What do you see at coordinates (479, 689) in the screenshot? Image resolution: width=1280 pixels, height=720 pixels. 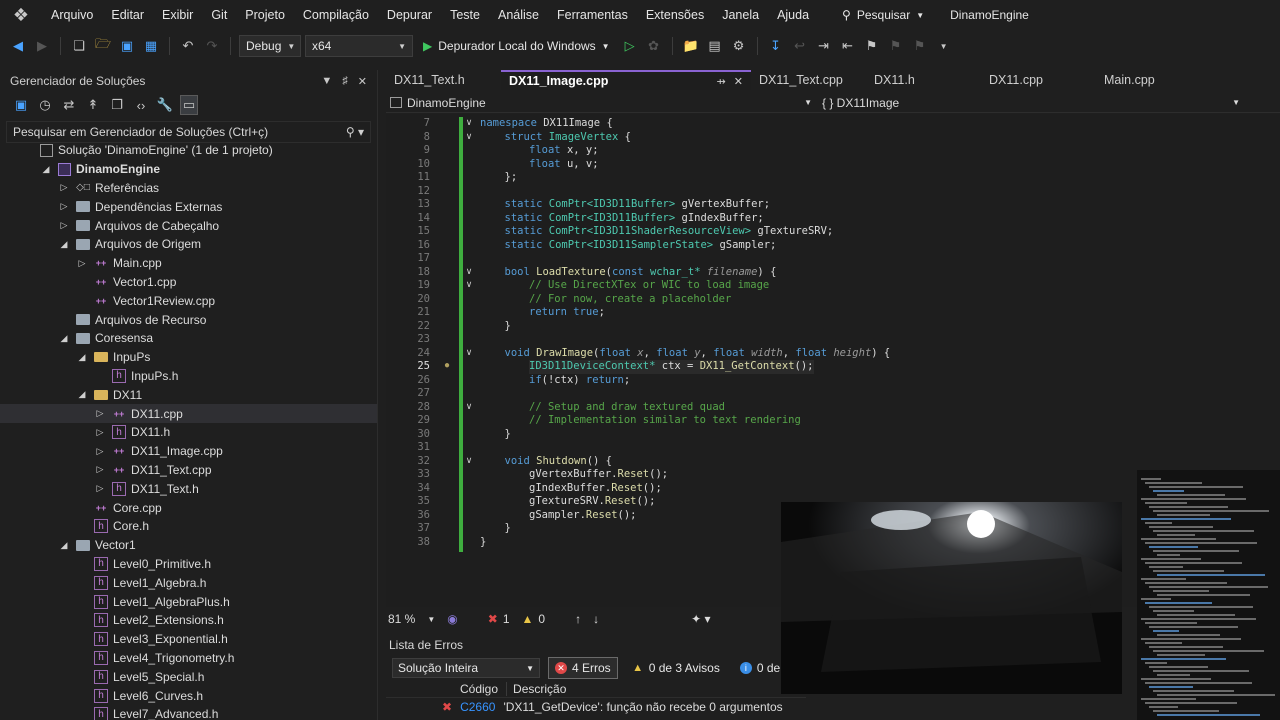 I see `column-header-code: Código` at bounding box center [479, 689].